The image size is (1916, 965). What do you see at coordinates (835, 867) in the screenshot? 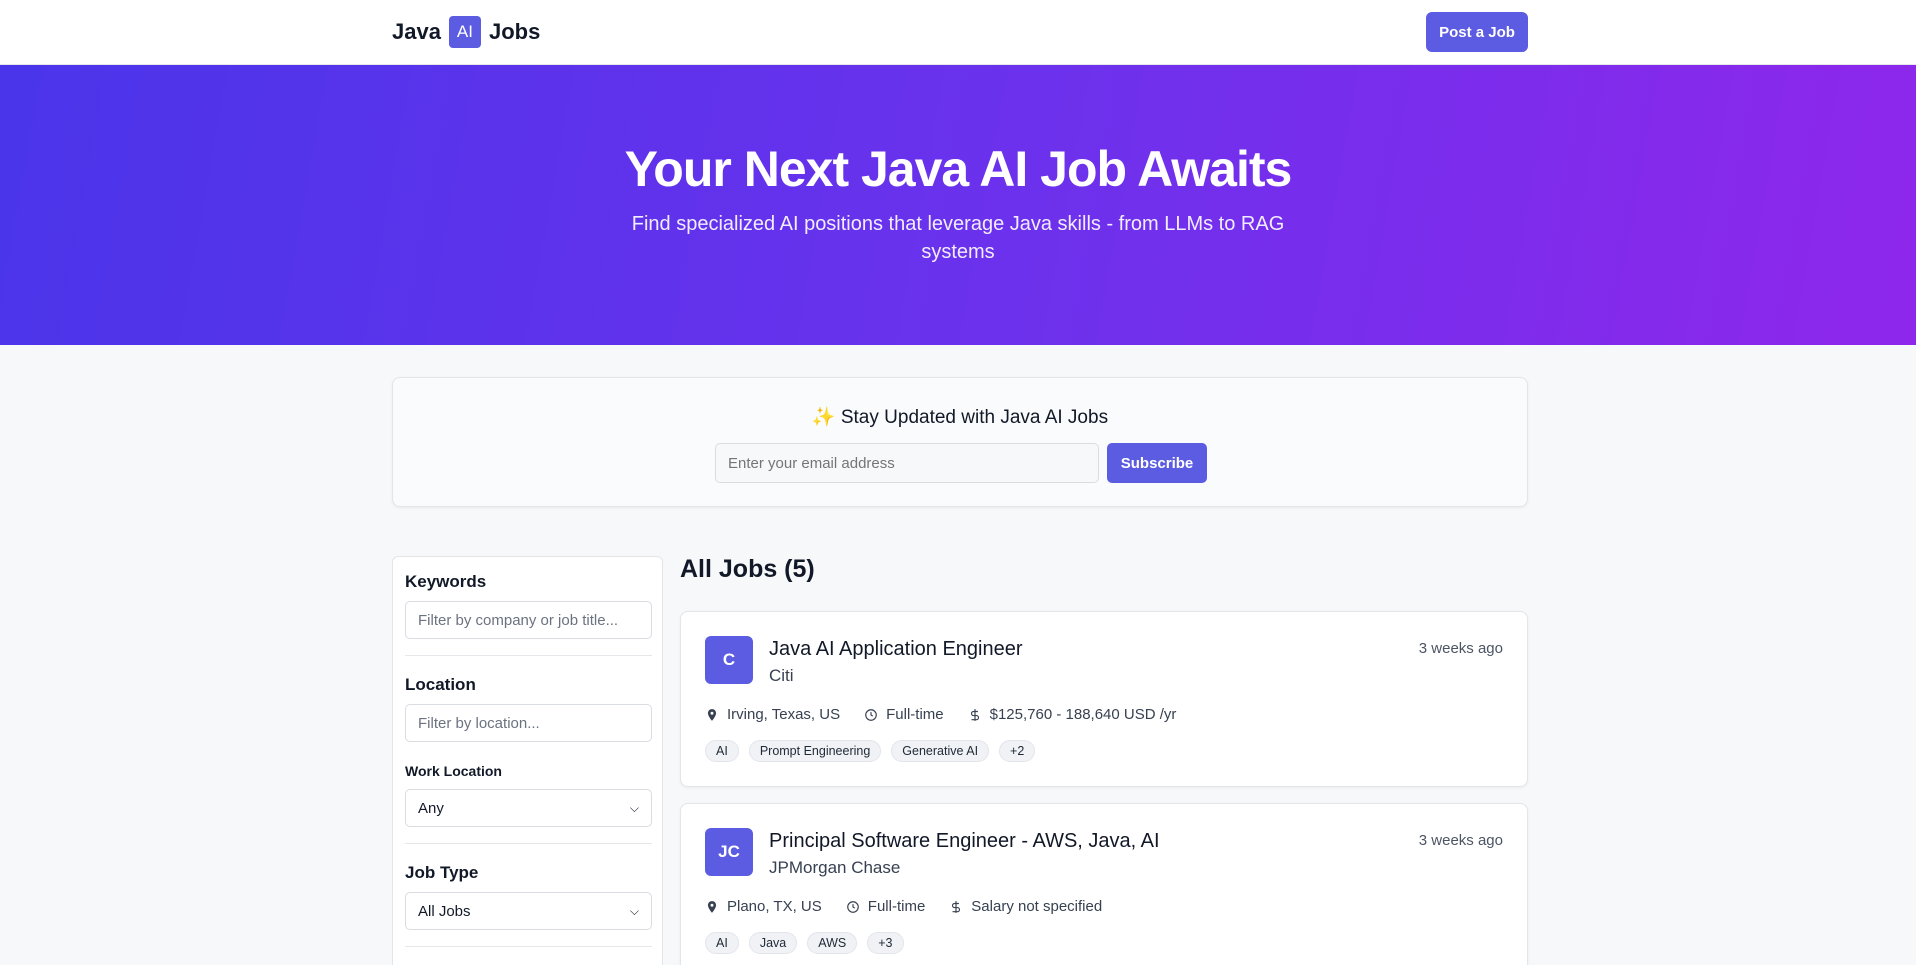
I see `job-company: JPMorgan Chase` at bounding box center [835, 867].